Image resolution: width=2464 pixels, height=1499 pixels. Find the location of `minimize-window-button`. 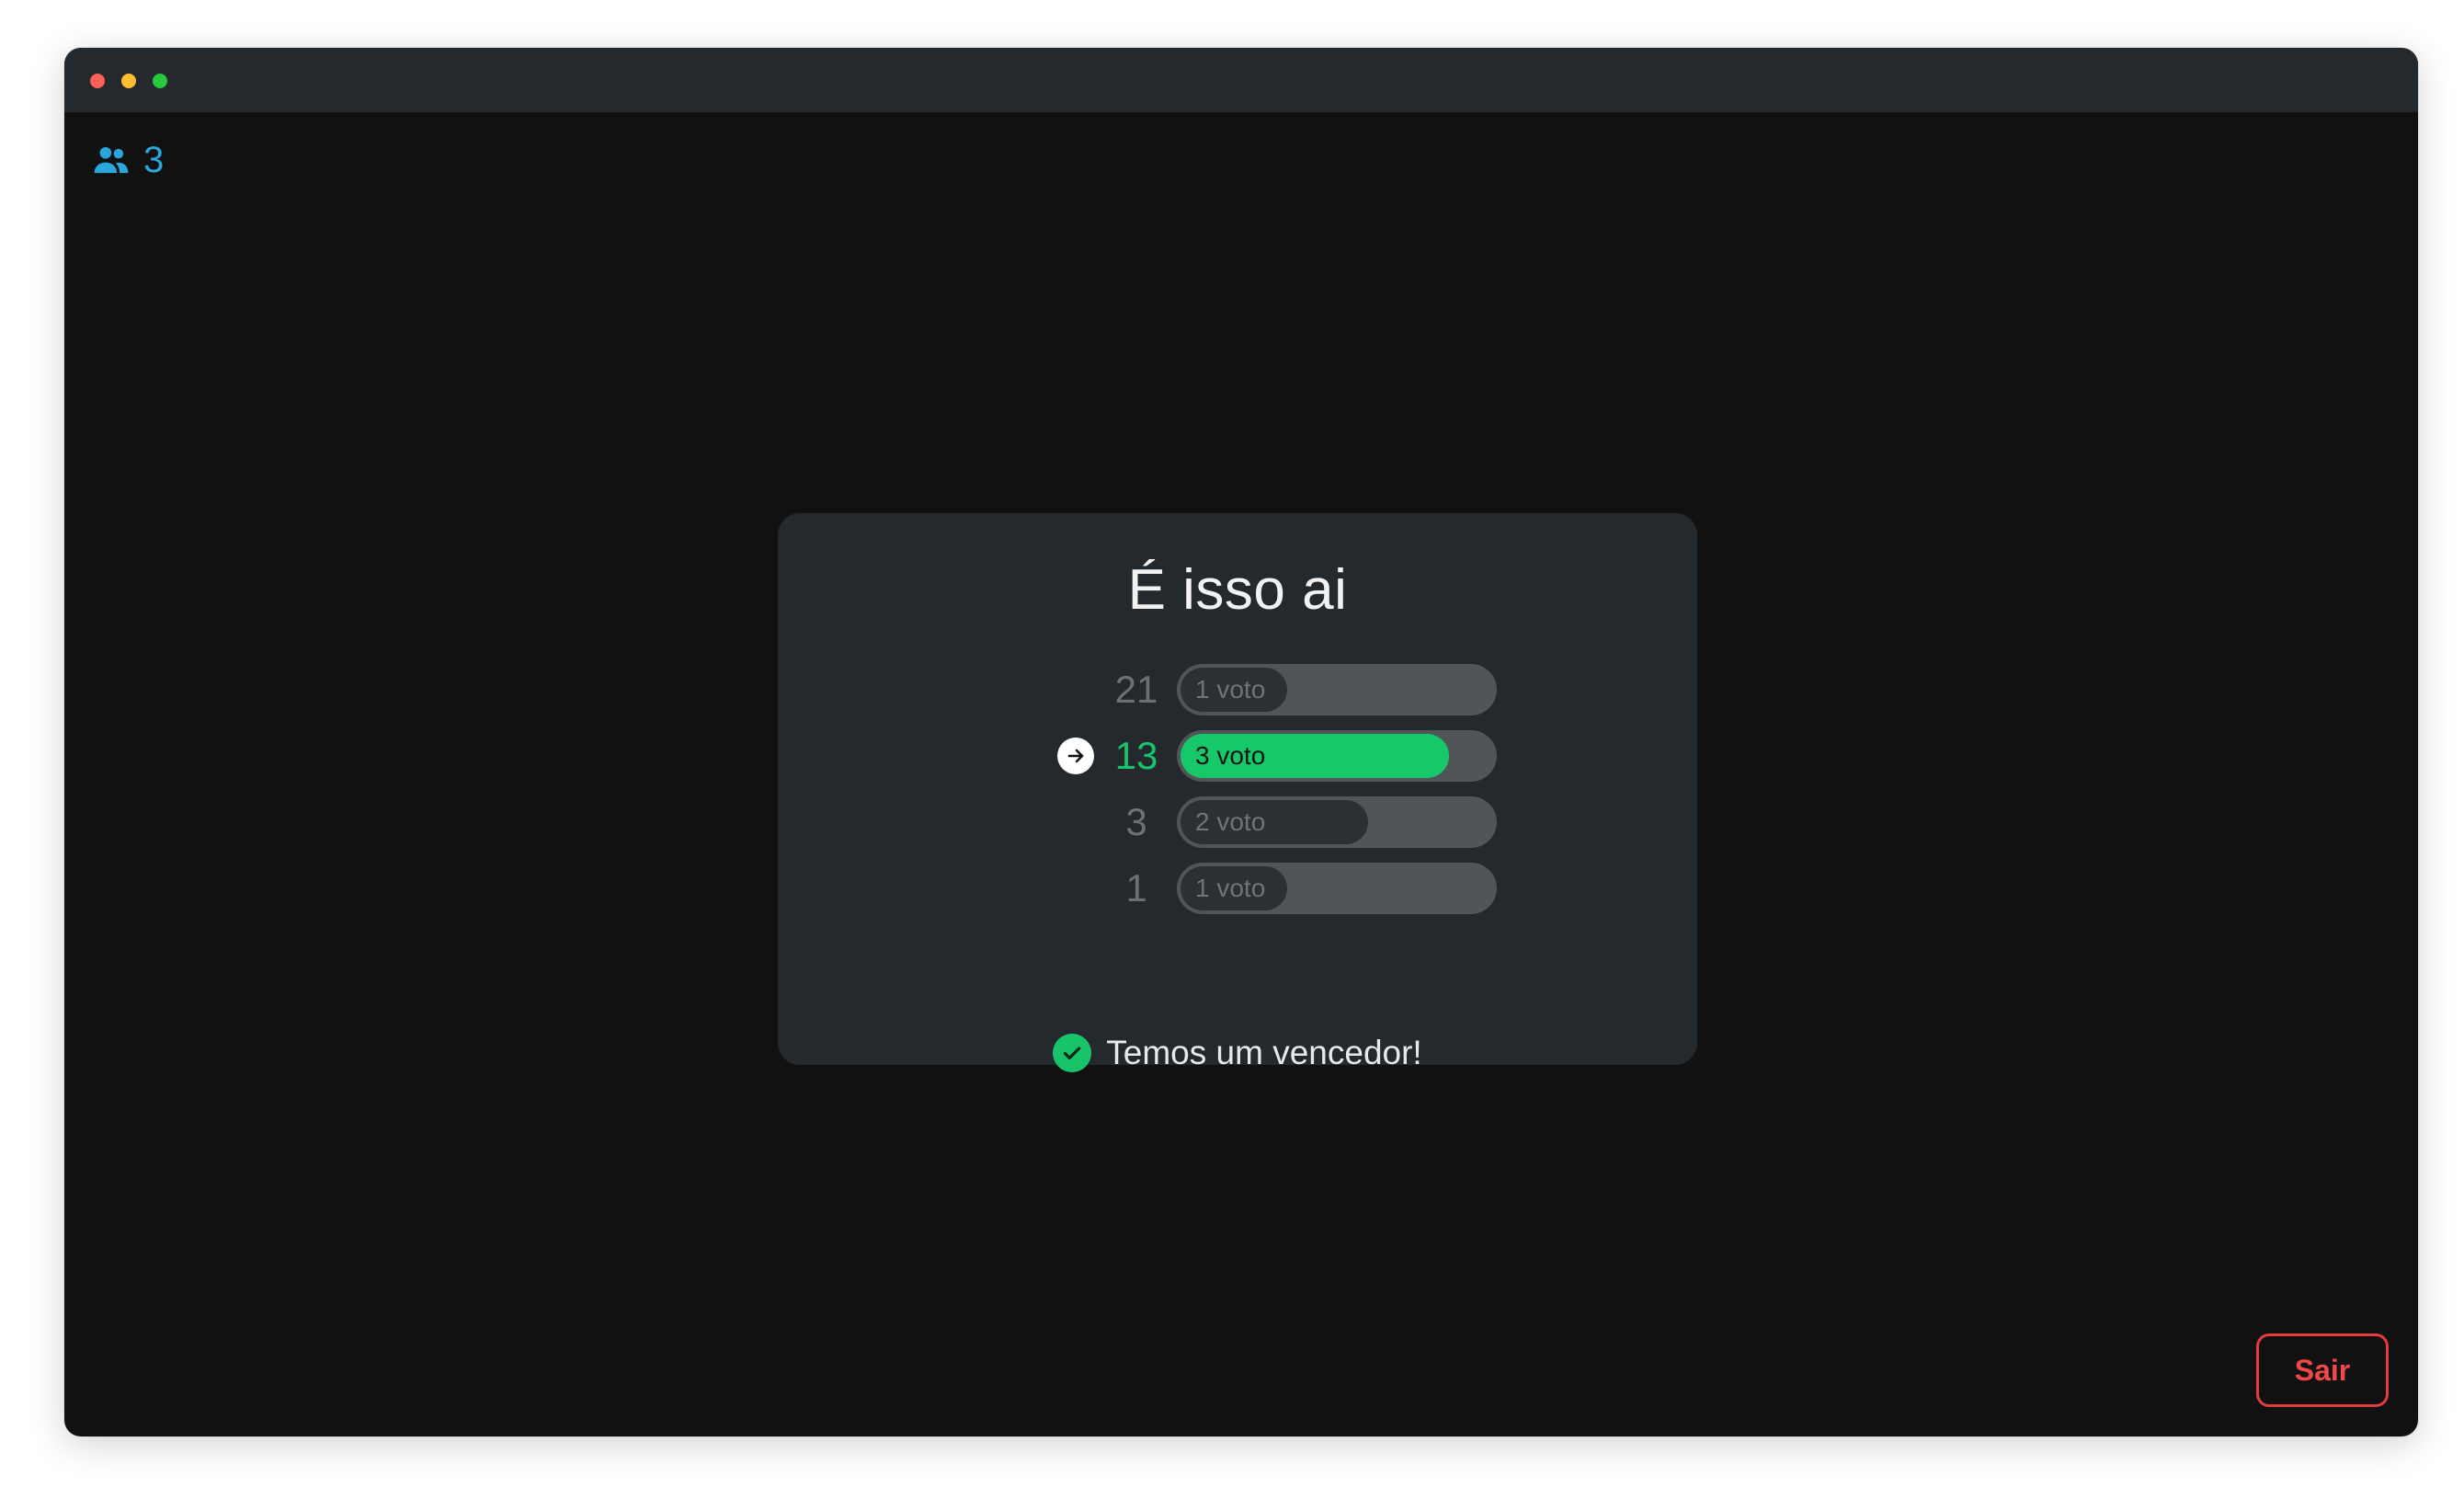

minimize-window-button is located at coordinates (128, 81).